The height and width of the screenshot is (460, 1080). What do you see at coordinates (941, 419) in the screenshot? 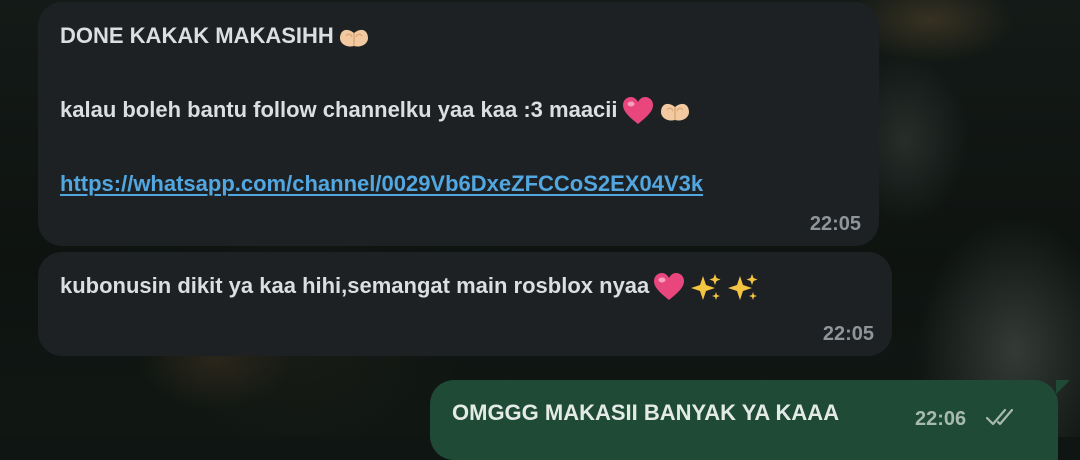
I see `message-timestamp: 22:06` at bounding box center [941, 419].